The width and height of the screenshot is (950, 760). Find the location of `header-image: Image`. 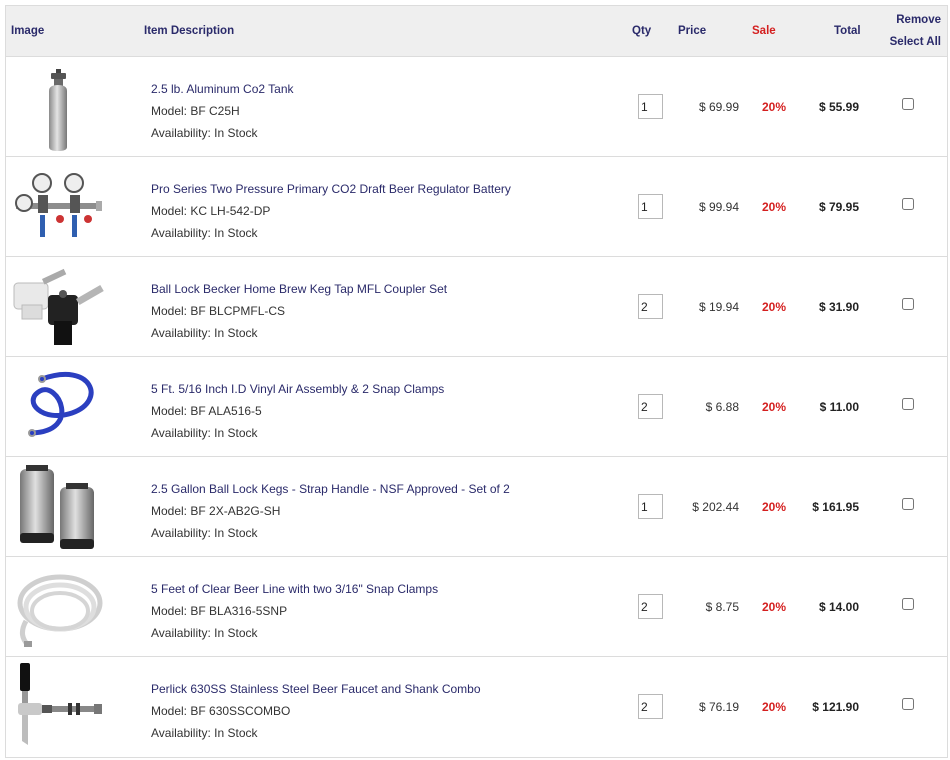

header-image: Image is located at coordinates (28, 31).